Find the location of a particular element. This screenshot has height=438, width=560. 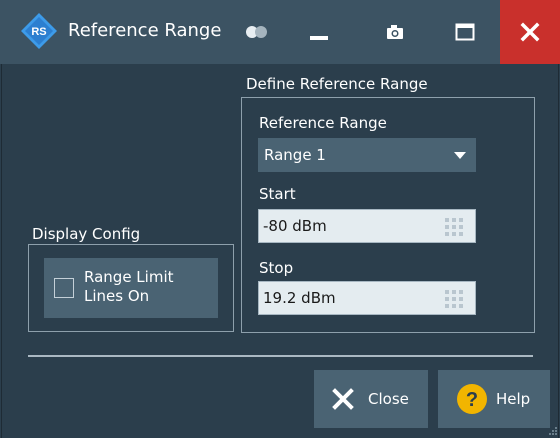

range-limit-lines-label: Range Limit Lines On is located at coordinates (129, 287).